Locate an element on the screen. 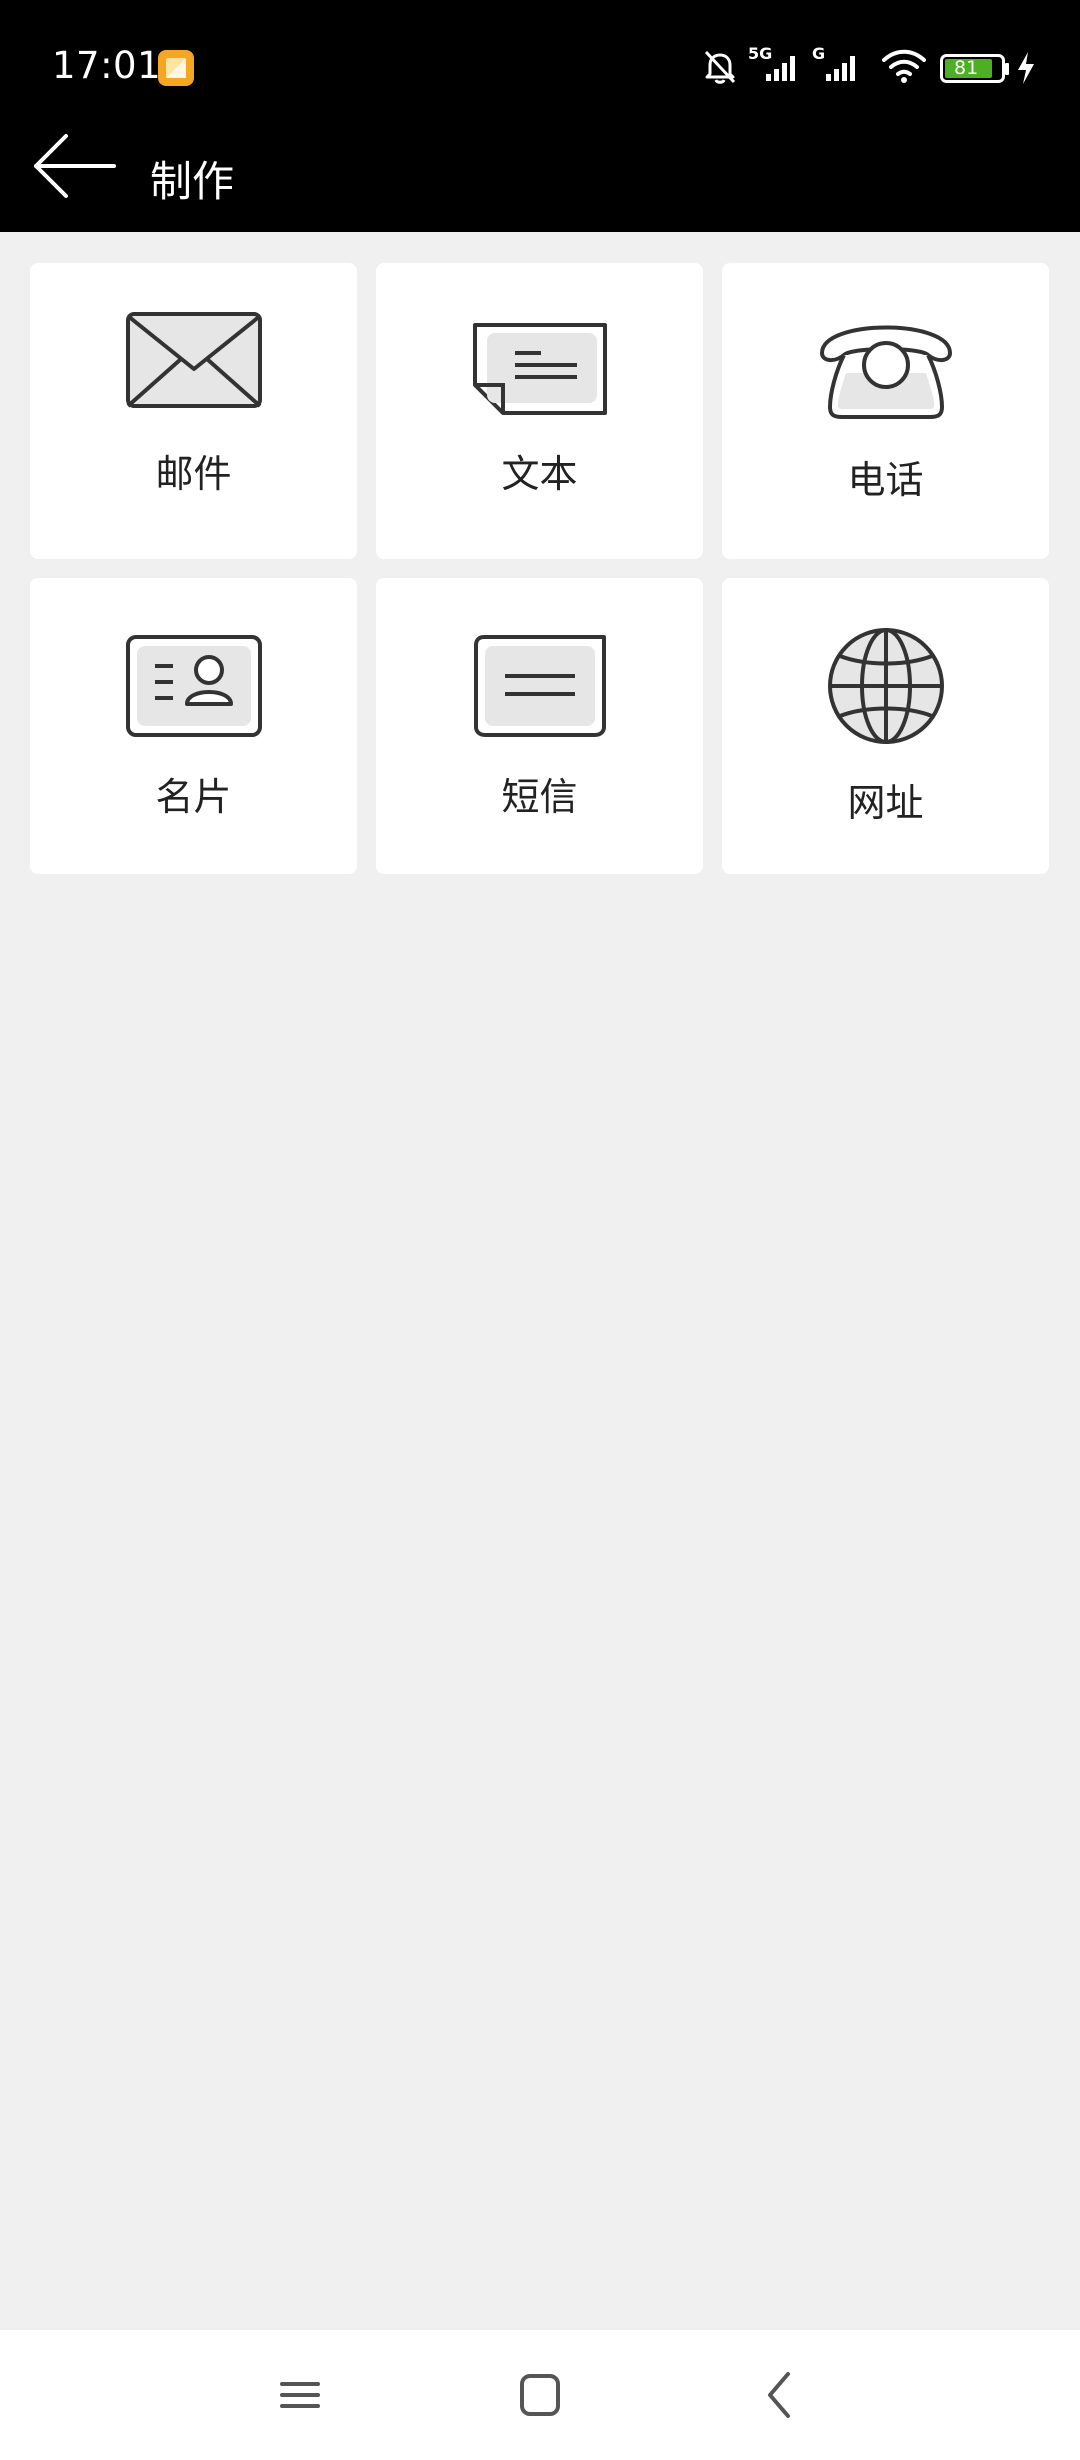 The image size is (1080, 2460). home-button is located at coordinates (540, 2395).